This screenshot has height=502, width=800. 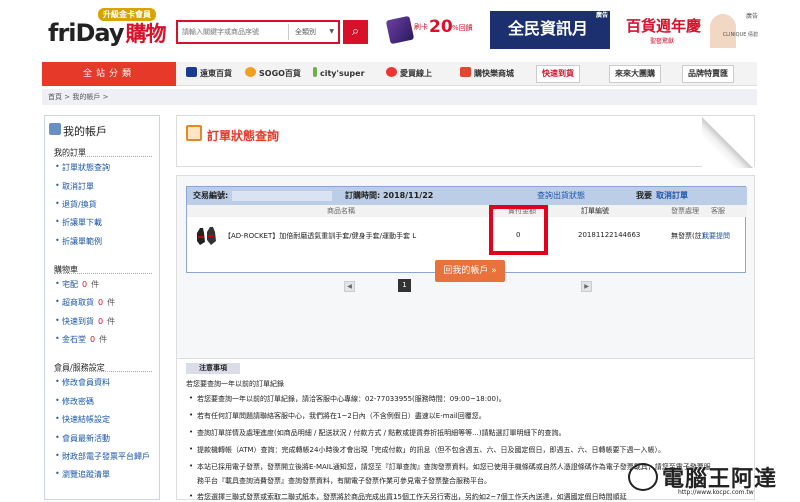 I want to click on search-box: 全類別▼, so click(x=258, y=32).